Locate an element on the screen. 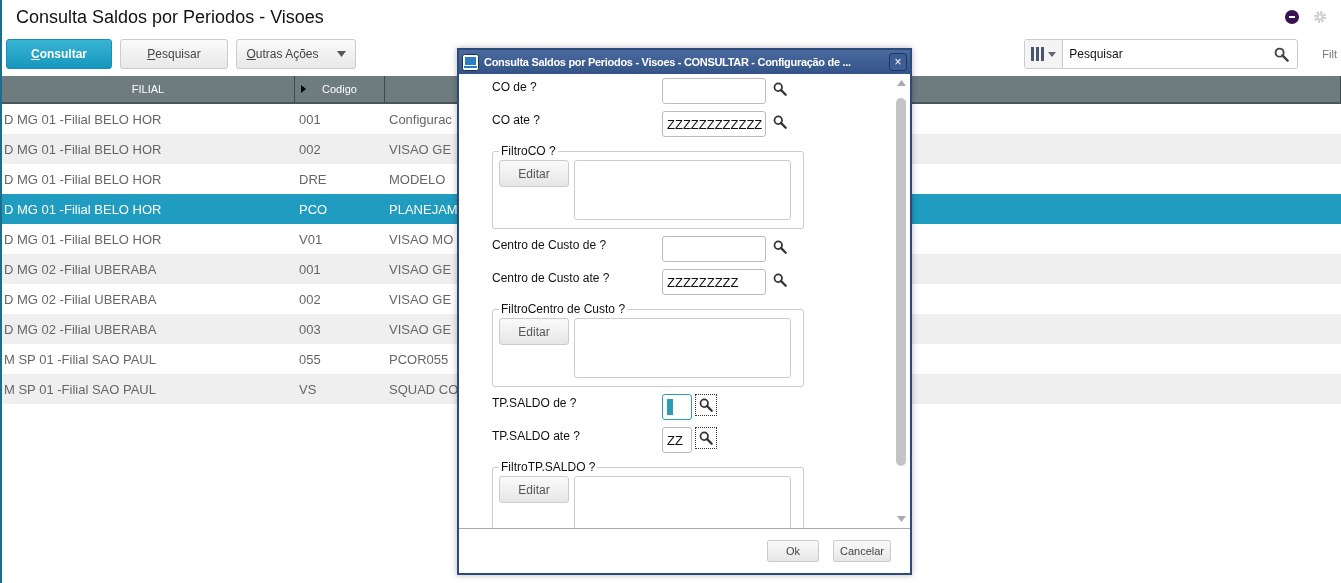 This screenshot has width=1341, height=583. table-cell-text: 003 is located at coordinates (310, 329).